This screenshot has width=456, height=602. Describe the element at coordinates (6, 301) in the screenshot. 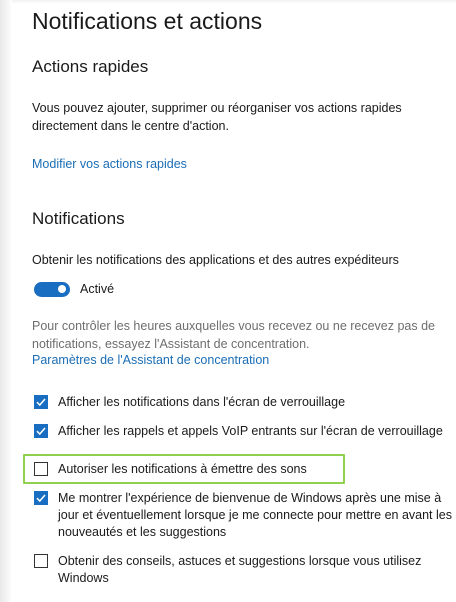

I see `window-left-border` at that location.